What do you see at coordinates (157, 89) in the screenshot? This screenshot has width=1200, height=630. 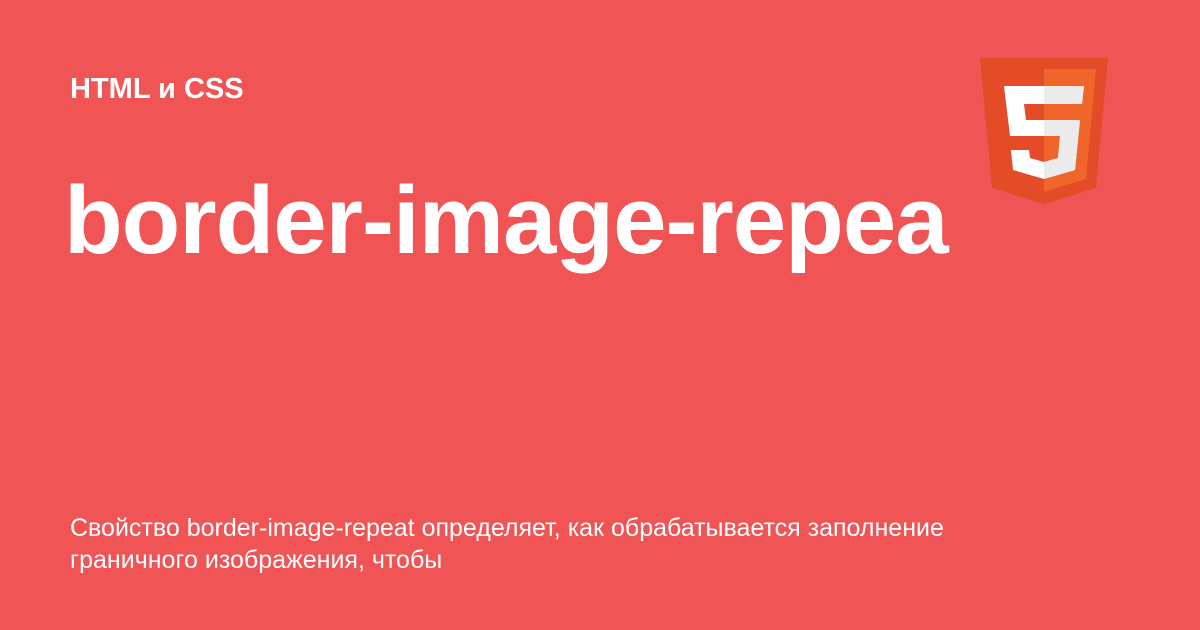 I see `category-label: HTML и CSS` at bounding box center [157, 89].